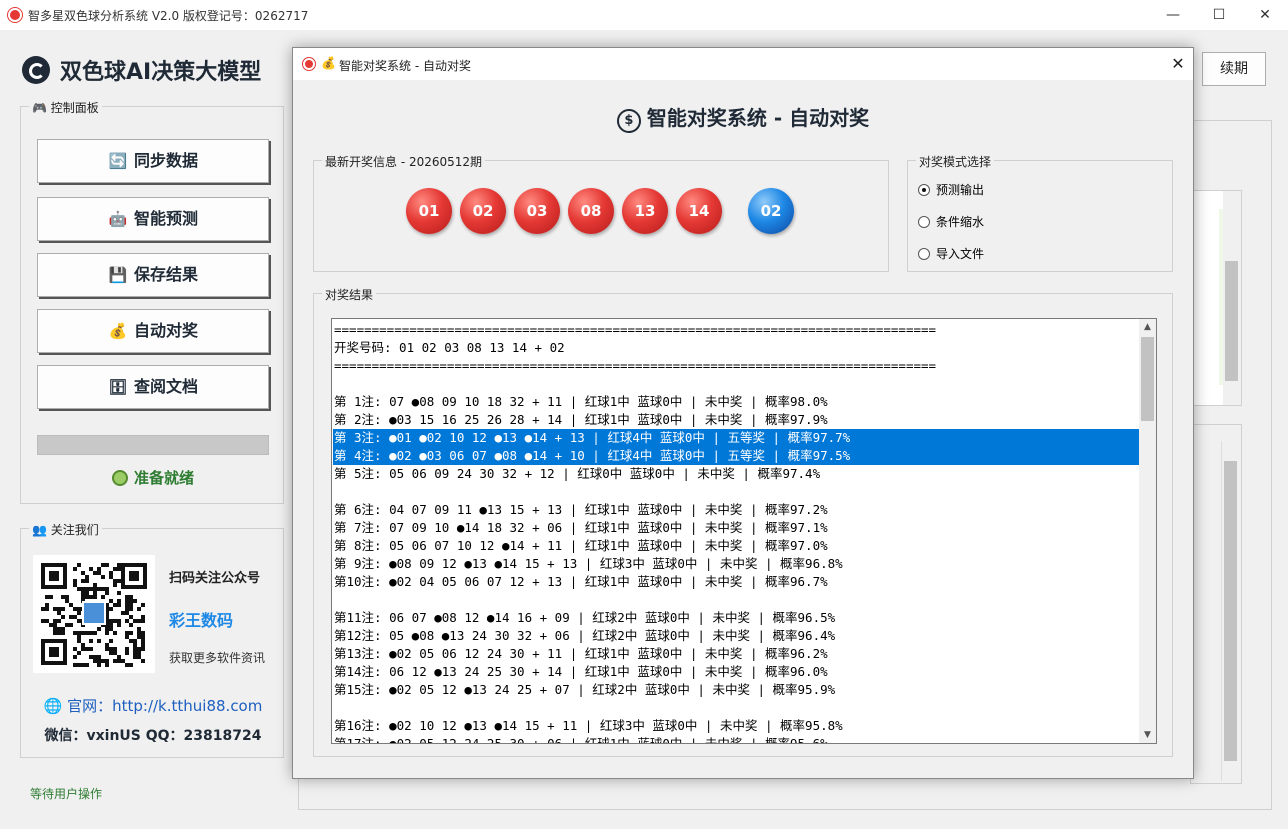  What do you see at coordinates (1147, 327) in the screenshot?
I see `scroll-up-icon: ▲` at bounding box center [1147, 327].